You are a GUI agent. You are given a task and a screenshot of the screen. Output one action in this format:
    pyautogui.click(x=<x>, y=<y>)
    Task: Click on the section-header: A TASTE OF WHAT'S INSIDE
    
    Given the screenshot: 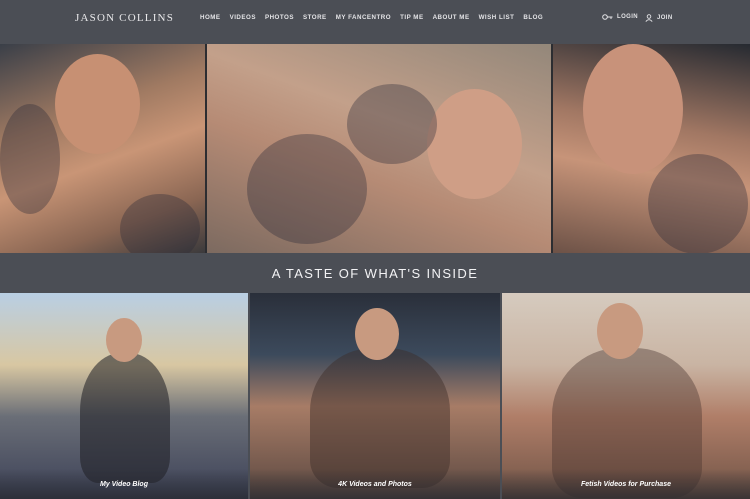 What is the action you would take?
    pyautogui.click(x=375, y=273)
    